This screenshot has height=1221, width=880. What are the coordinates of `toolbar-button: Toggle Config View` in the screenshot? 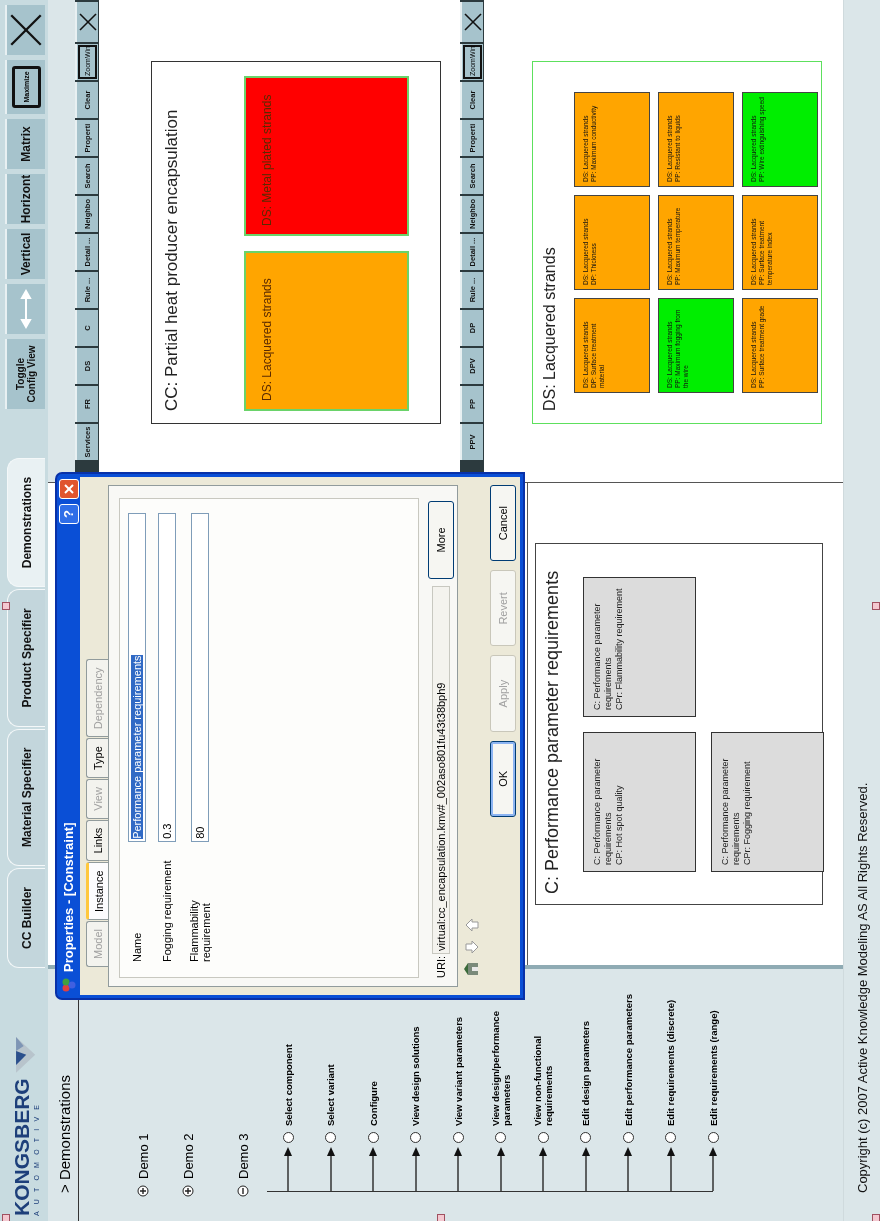 It's located at (25, 374).